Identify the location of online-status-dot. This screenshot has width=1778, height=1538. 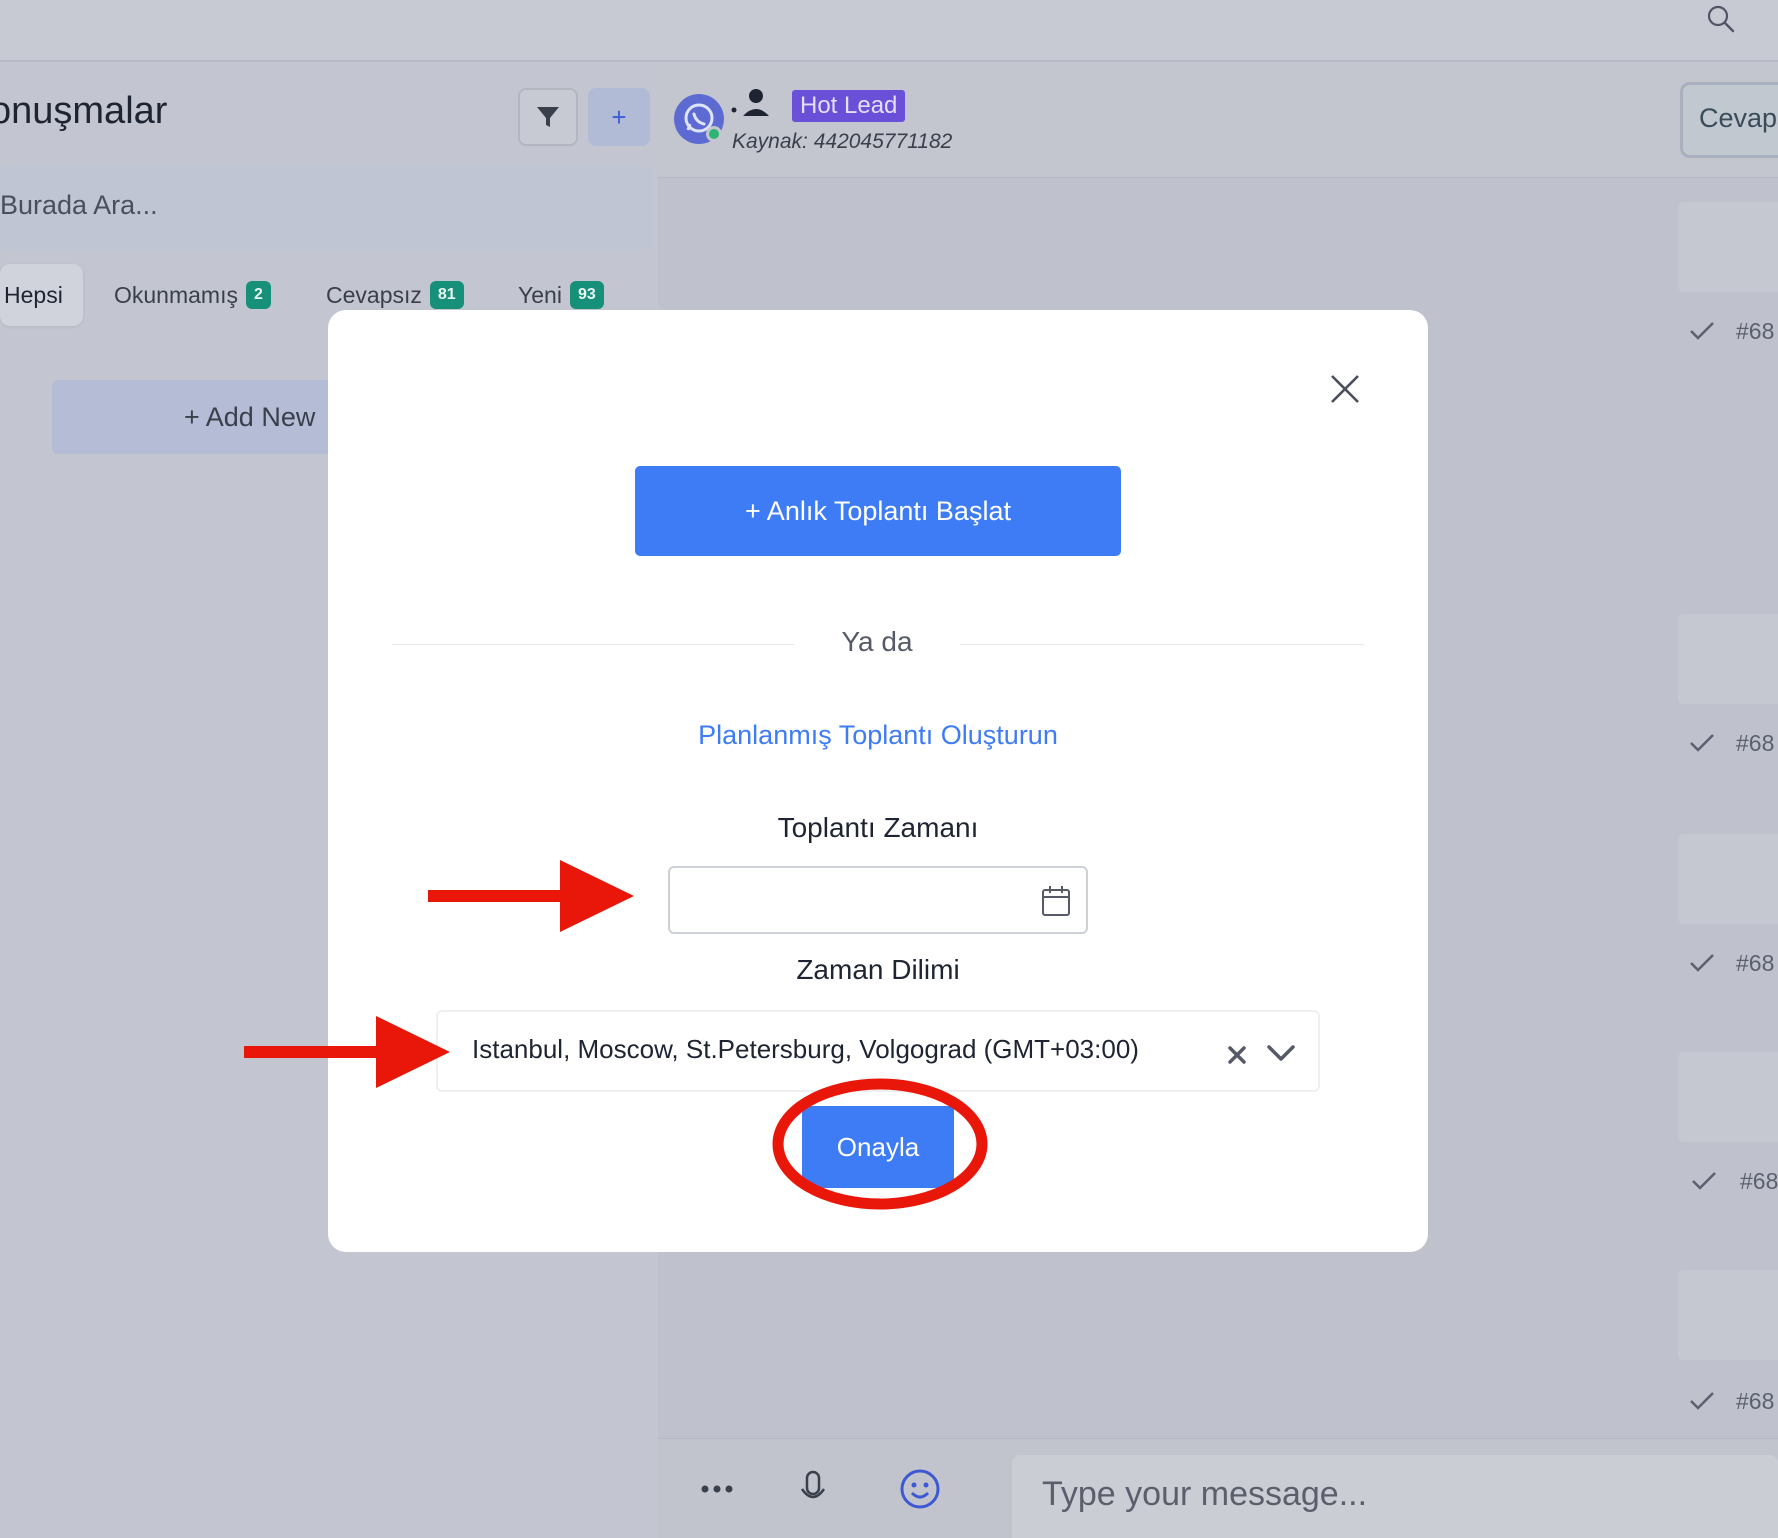
(714, 134).